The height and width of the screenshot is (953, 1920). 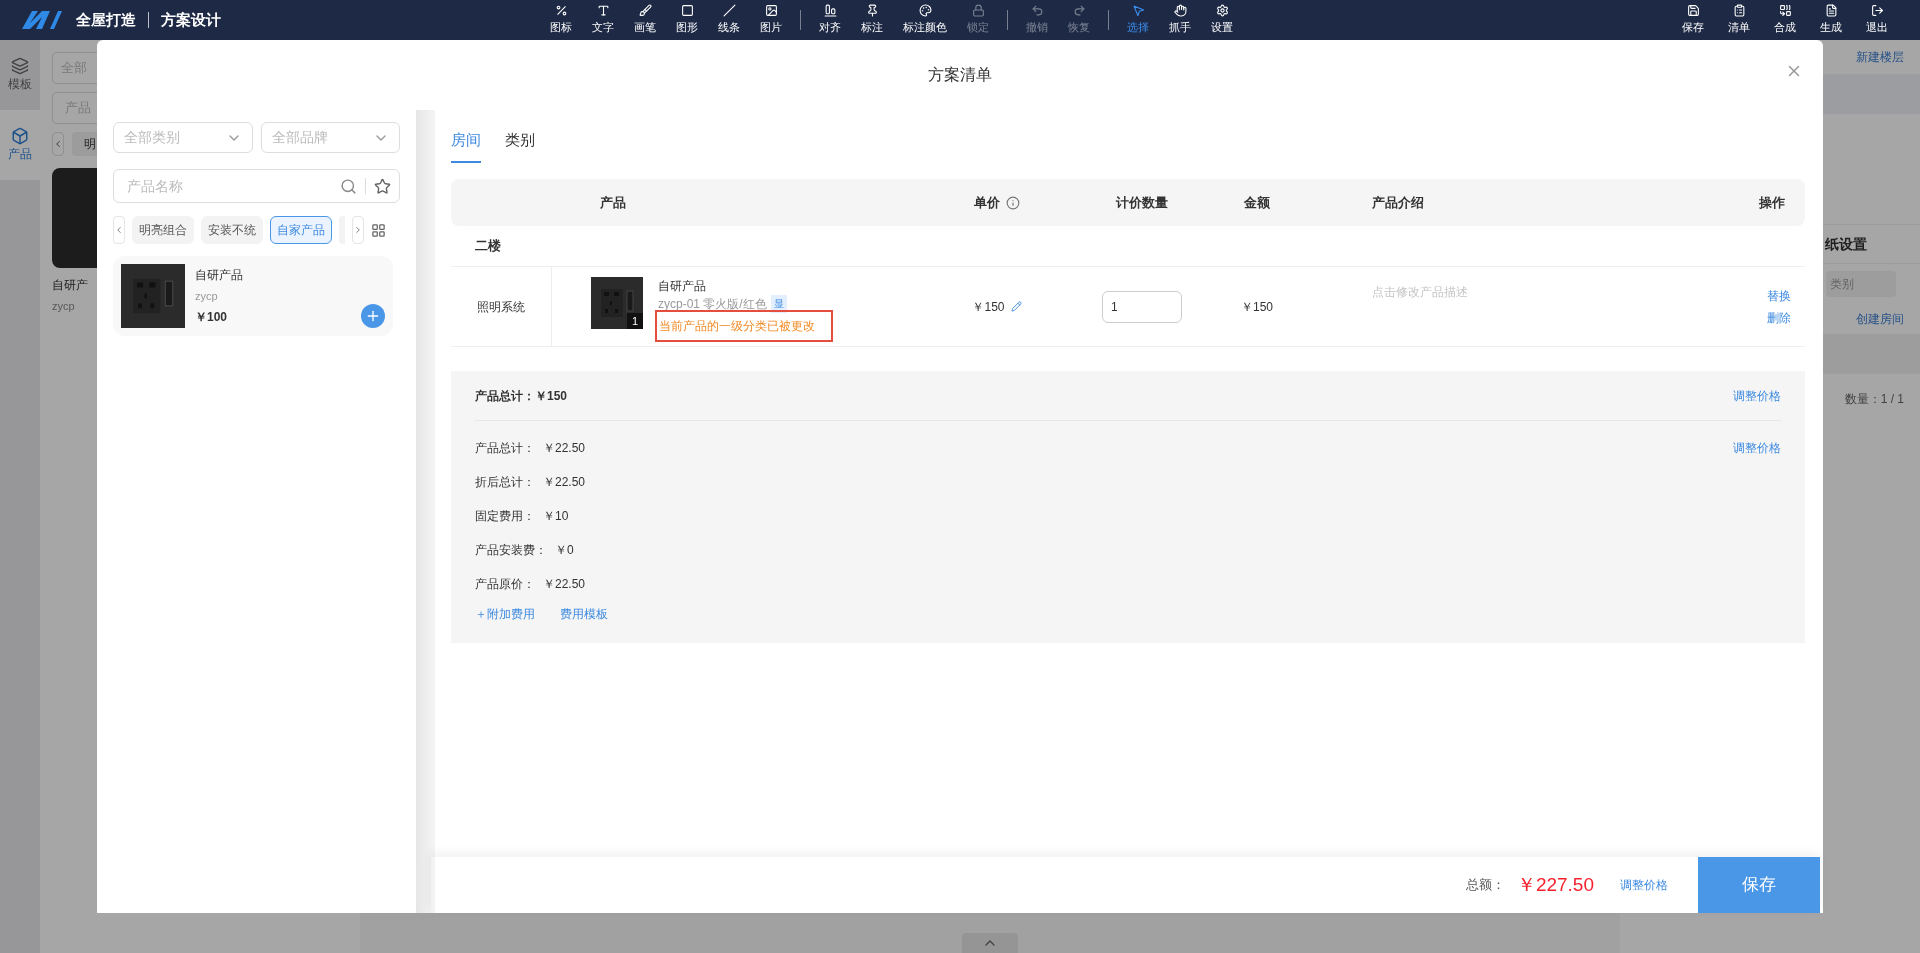 I want to click on column-header: 操作, so click(x=1772, y=202).